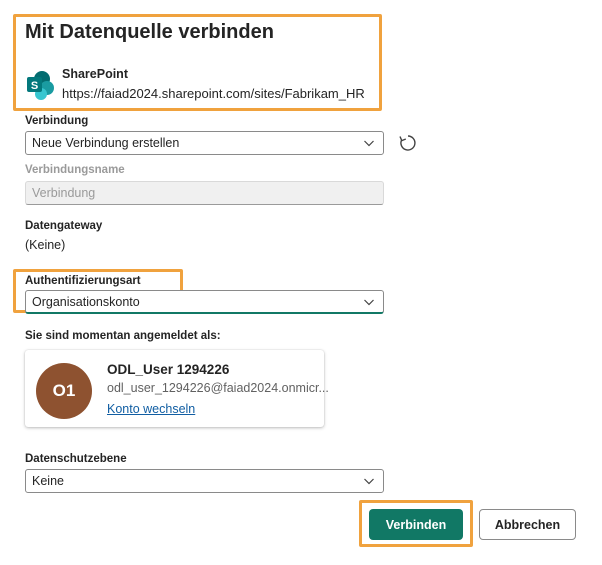 The image size is (602, 565). I want to click on connection-name-label: Verbindungsname, so click(75, 170).